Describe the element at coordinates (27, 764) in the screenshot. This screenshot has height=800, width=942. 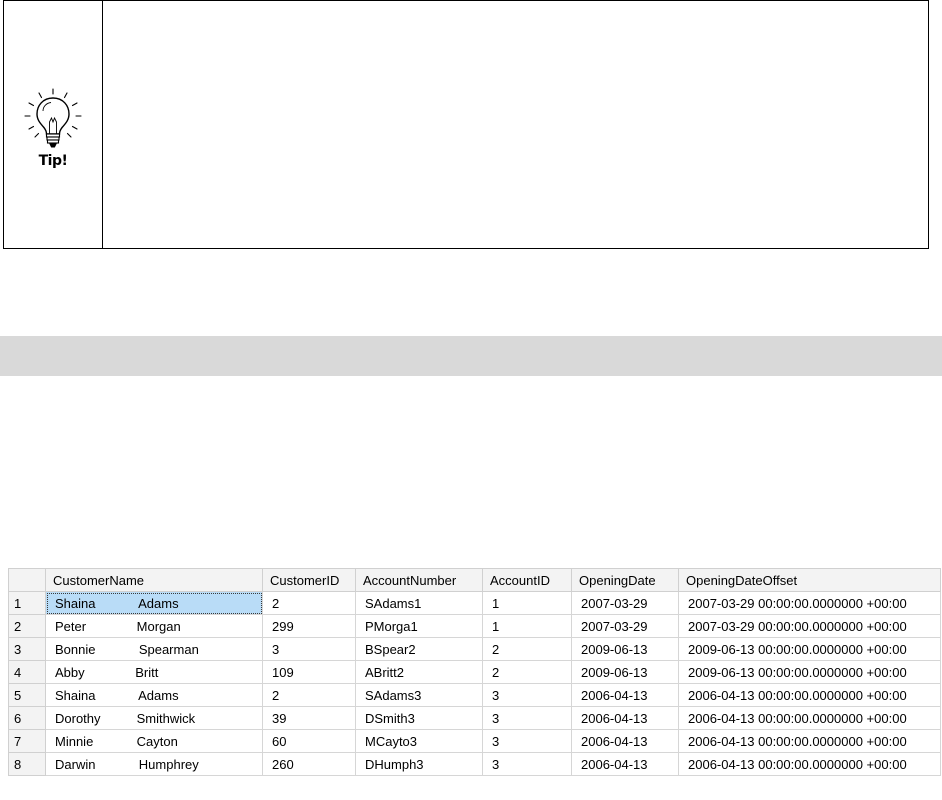
I see `row-number: 8` at that location.